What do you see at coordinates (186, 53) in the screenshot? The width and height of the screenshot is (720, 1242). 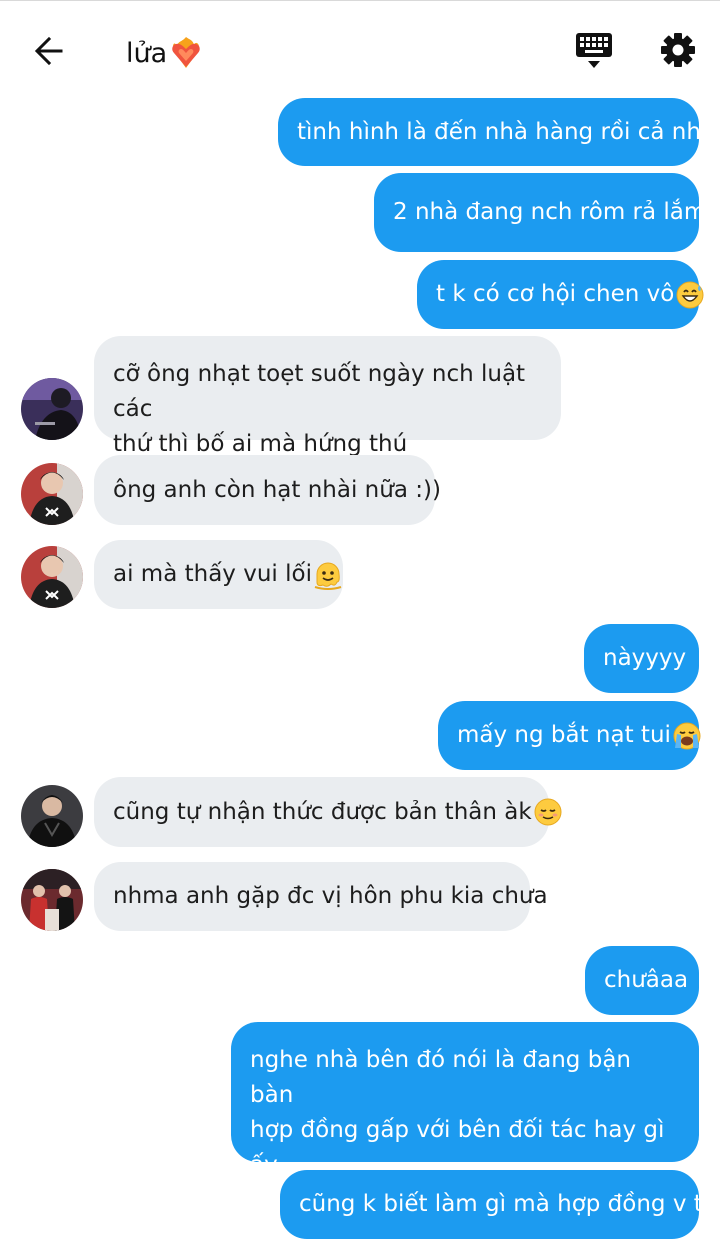 I see `heart-on-fire-emoji` at bounding box center [186, 53].